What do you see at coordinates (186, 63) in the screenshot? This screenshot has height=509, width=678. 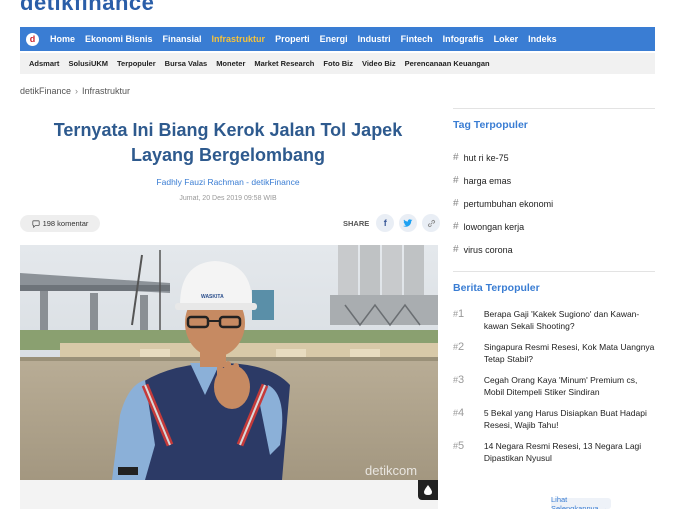 I see `subnav-item-bursa-valas: Bursa Valas` at bounding box center [186, 63].